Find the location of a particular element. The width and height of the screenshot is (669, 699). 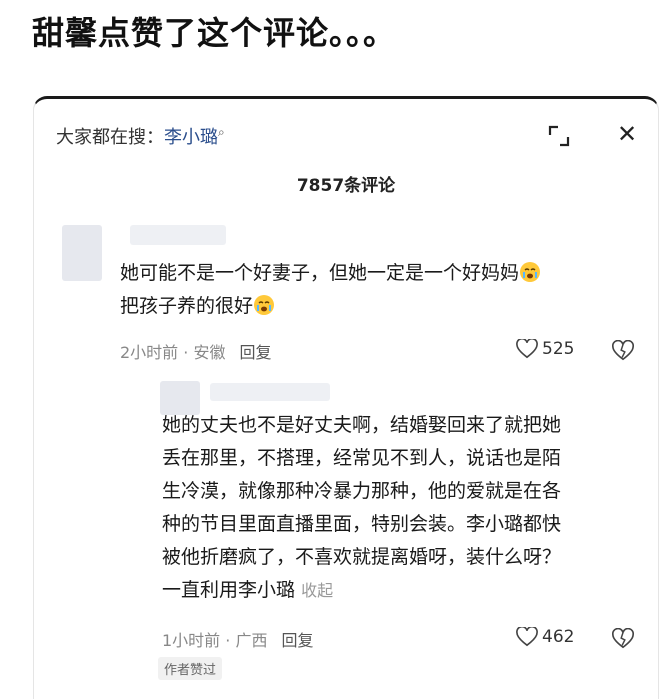

comment-meta: 2小时前 · 安徽 回复 is located at coordinates (195, 351).